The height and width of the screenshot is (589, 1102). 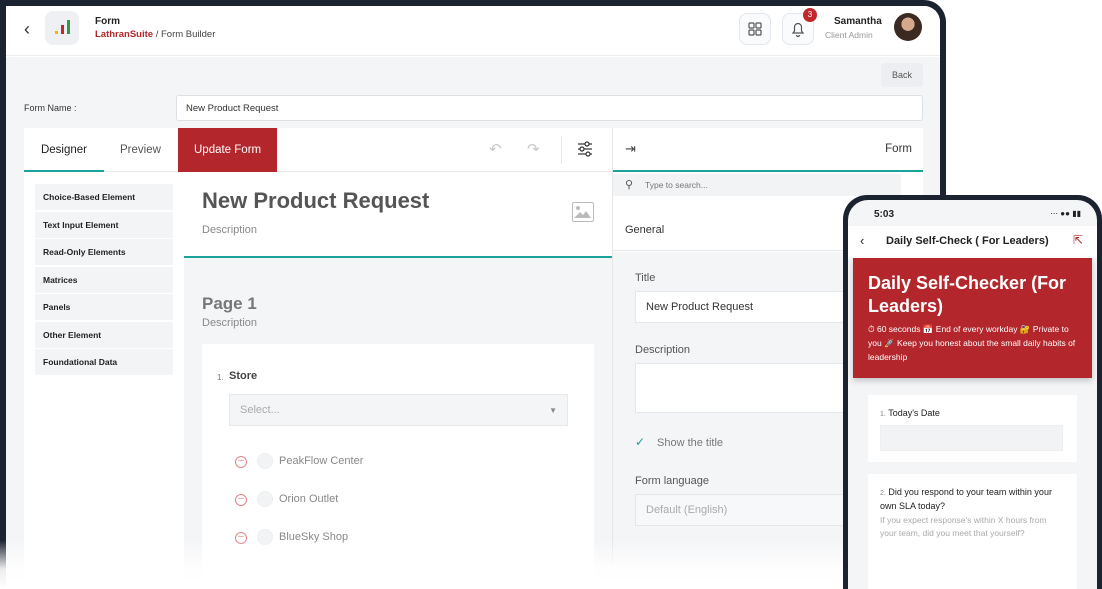 I want to click on toolbox-item: Foundational Data, so click(x=104, y=362).